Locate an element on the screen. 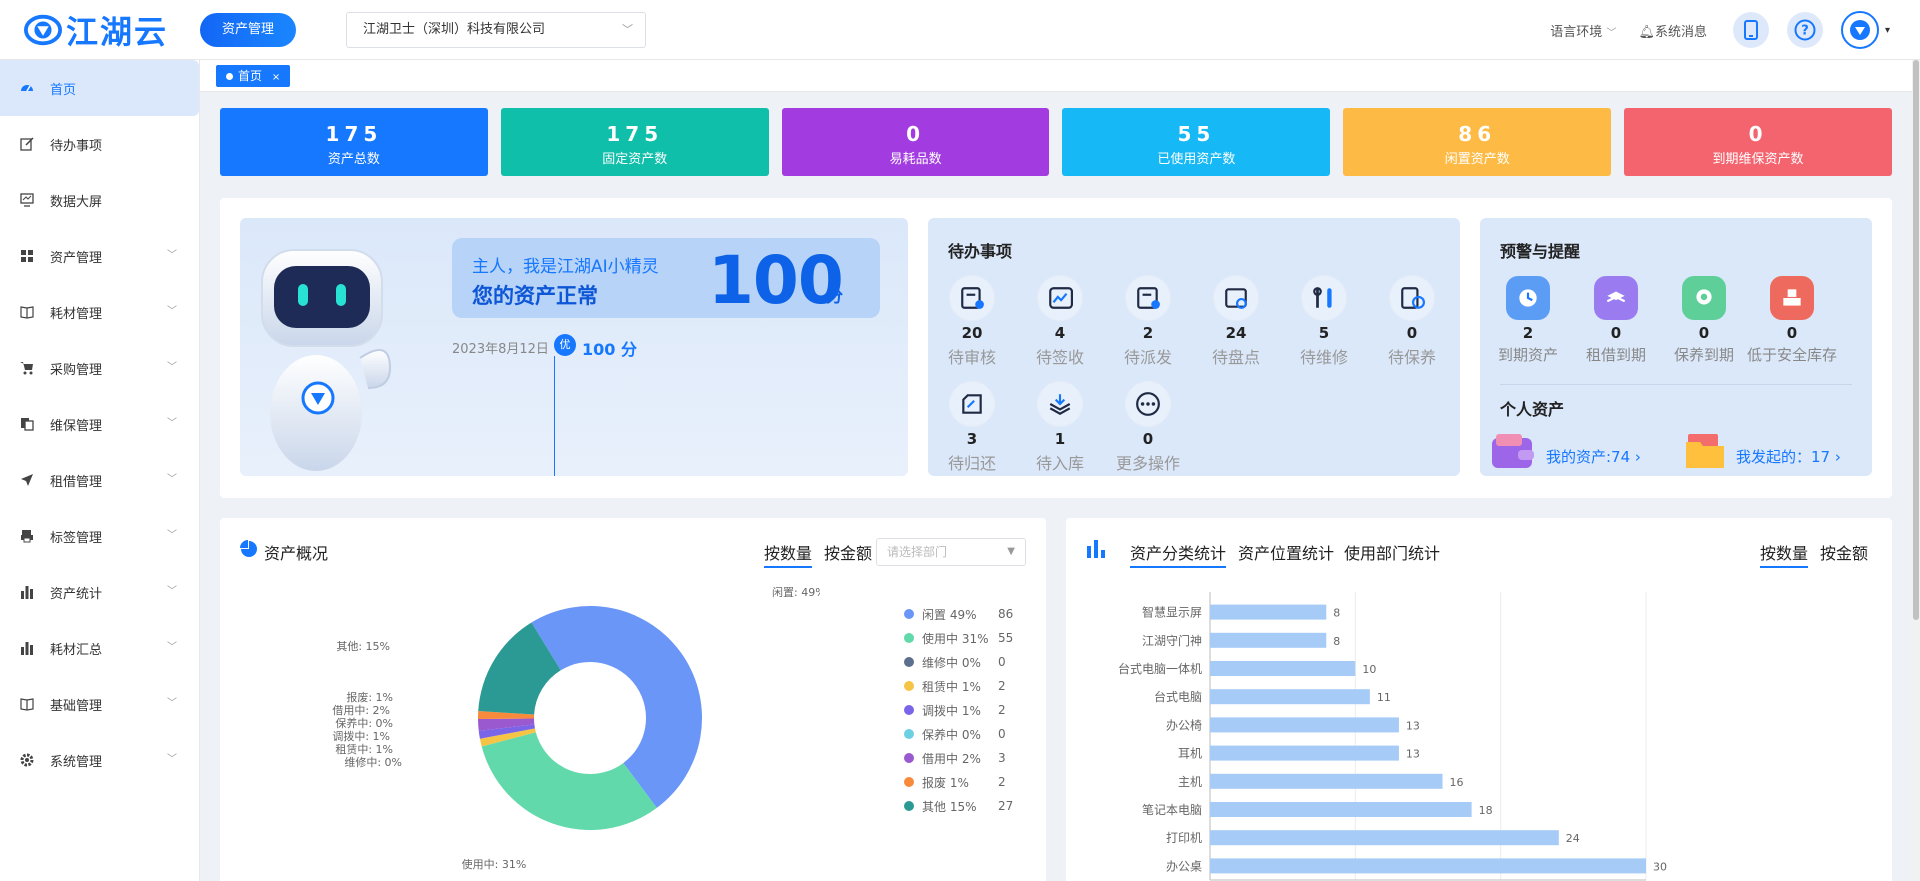 This screenshot has height=881, width=1920. todo-item: 24 待盘点 is located at coordinates (1236, 322).